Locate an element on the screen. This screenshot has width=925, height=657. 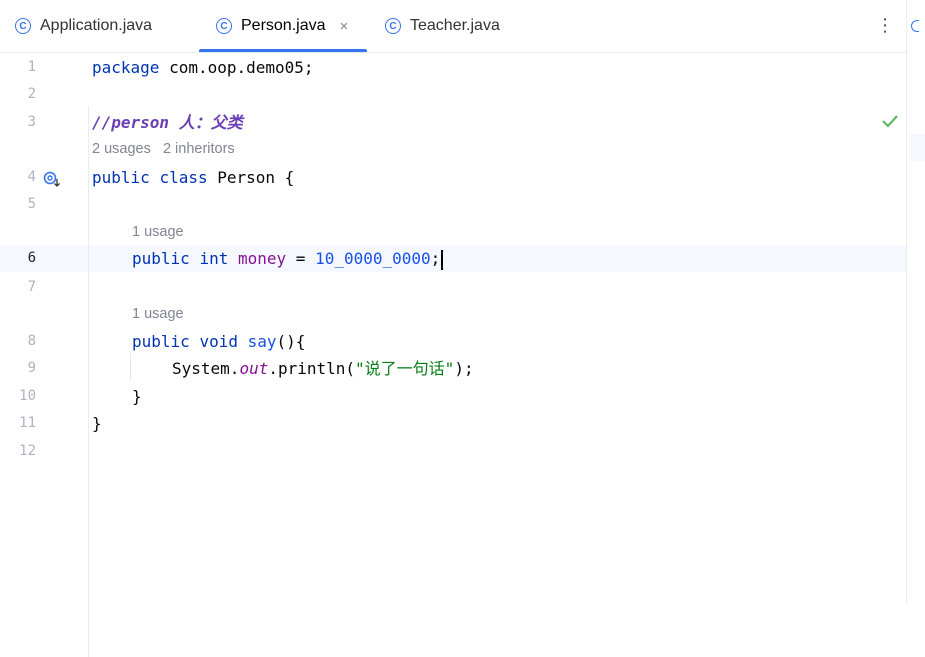
line-number: 4 is located at coordinates (31, 177).